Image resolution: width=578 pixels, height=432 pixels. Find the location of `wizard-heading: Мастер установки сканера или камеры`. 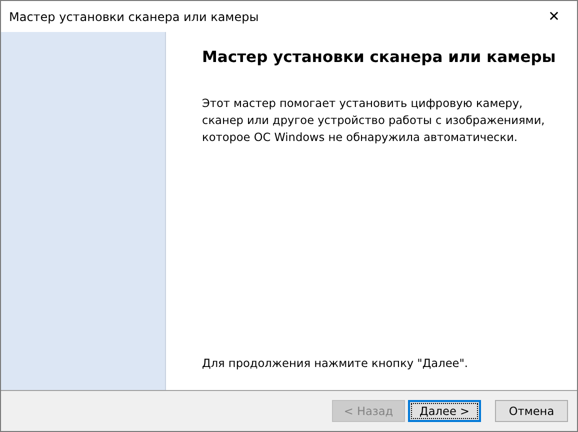

wizard-heading: Мастер установки сканера или камеры is located at coordinates (379, 57).